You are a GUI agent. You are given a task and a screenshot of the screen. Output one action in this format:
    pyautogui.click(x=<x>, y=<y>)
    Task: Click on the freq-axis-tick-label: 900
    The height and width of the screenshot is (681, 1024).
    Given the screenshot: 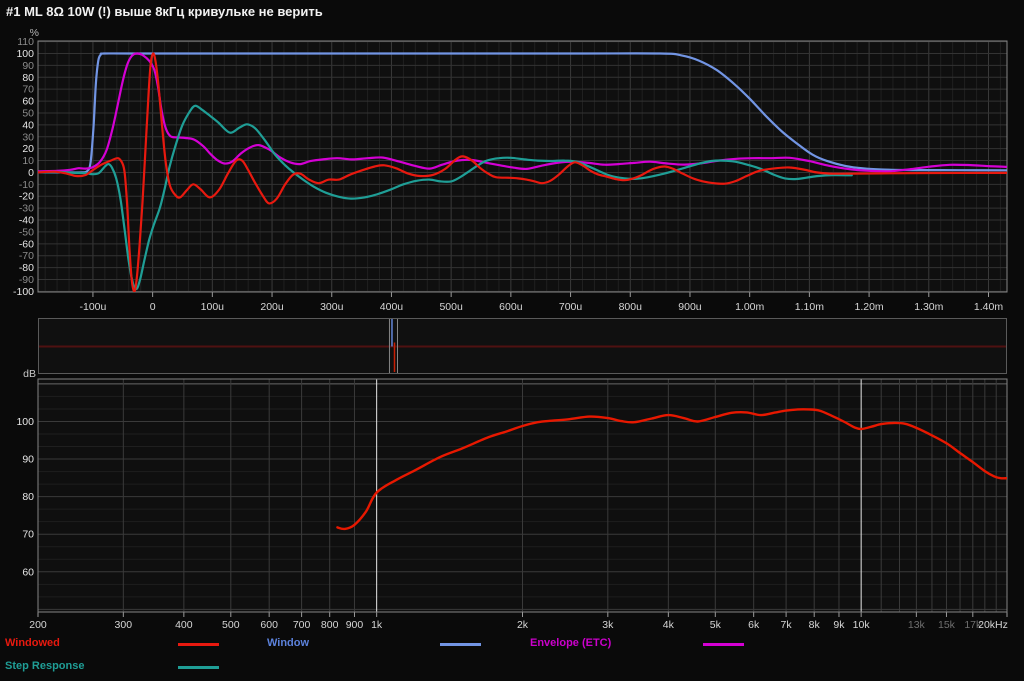 What is the action you would take?
    pyautogui.click(x=355, y=625)
    